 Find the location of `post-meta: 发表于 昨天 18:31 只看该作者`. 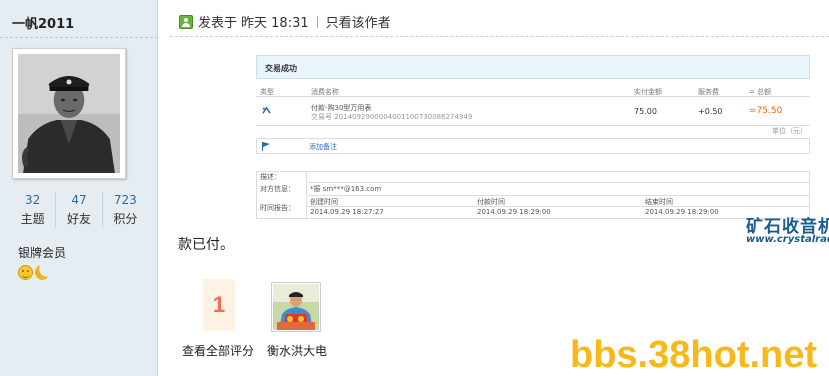

post-meta: 发表于 昨天 18:31 只看该作者 is located at coordinates (285, 21).